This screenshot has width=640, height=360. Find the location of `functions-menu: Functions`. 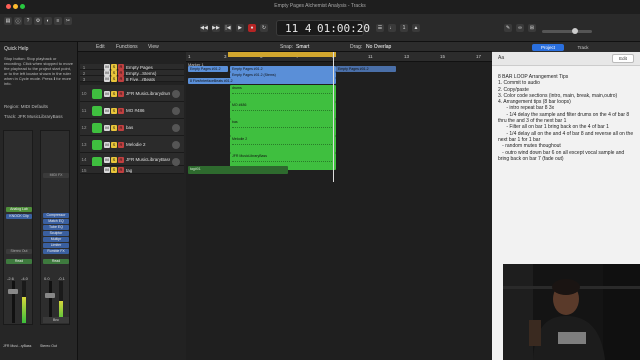

functions-menu: Functions is located at coordinates (127, 47).